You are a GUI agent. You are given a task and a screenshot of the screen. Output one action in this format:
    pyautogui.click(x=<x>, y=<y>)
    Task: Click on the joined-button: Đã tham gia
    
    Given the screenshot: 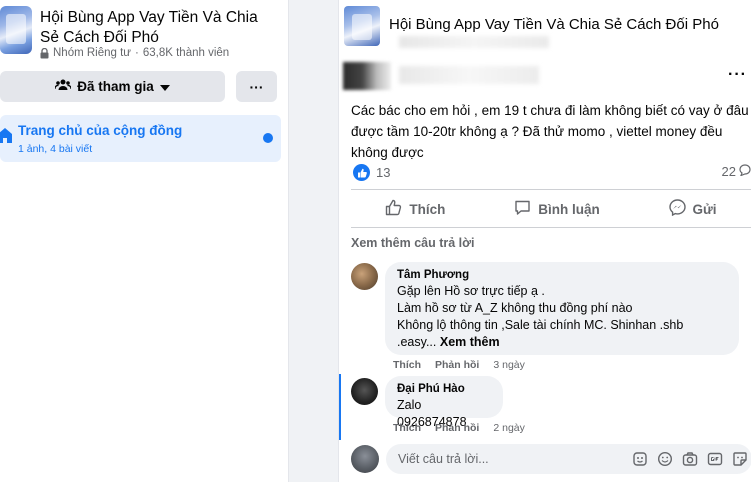 What is the action you would take?
    pyautogui.click(x=112, y=86)
    